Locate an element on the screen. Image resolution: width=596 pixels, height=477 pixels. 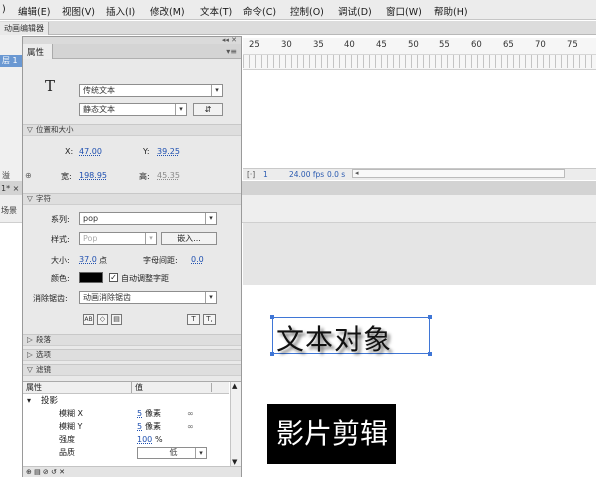
table-row: 模糊 Y 5 像素 ∞ is located at coordinates (126, 427).